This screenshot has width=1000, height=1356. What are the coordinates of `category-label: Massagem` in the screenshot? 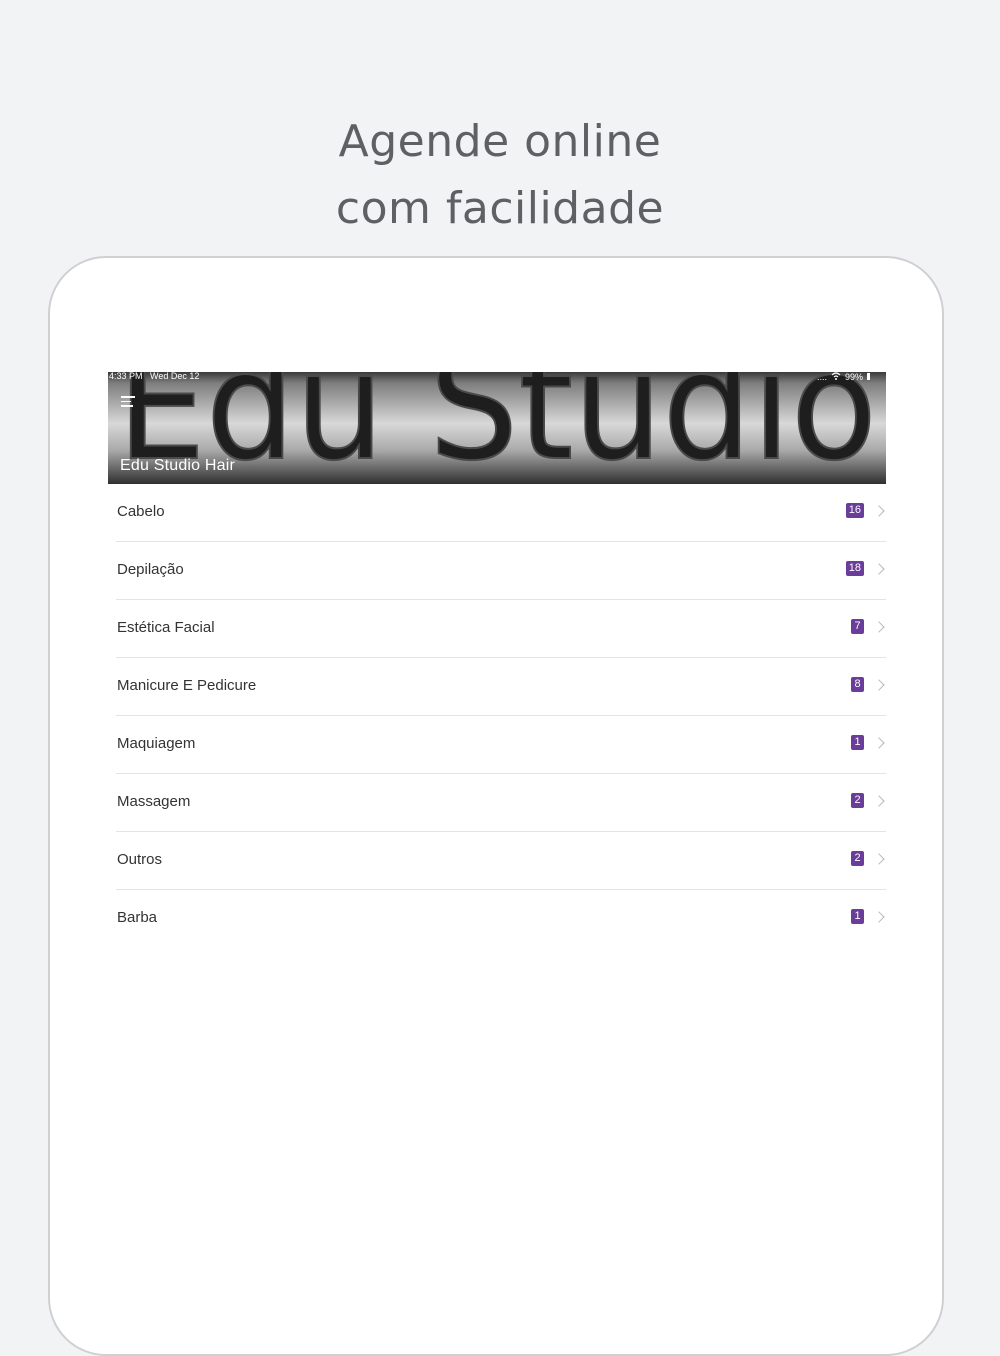 It's located at (154, 801).